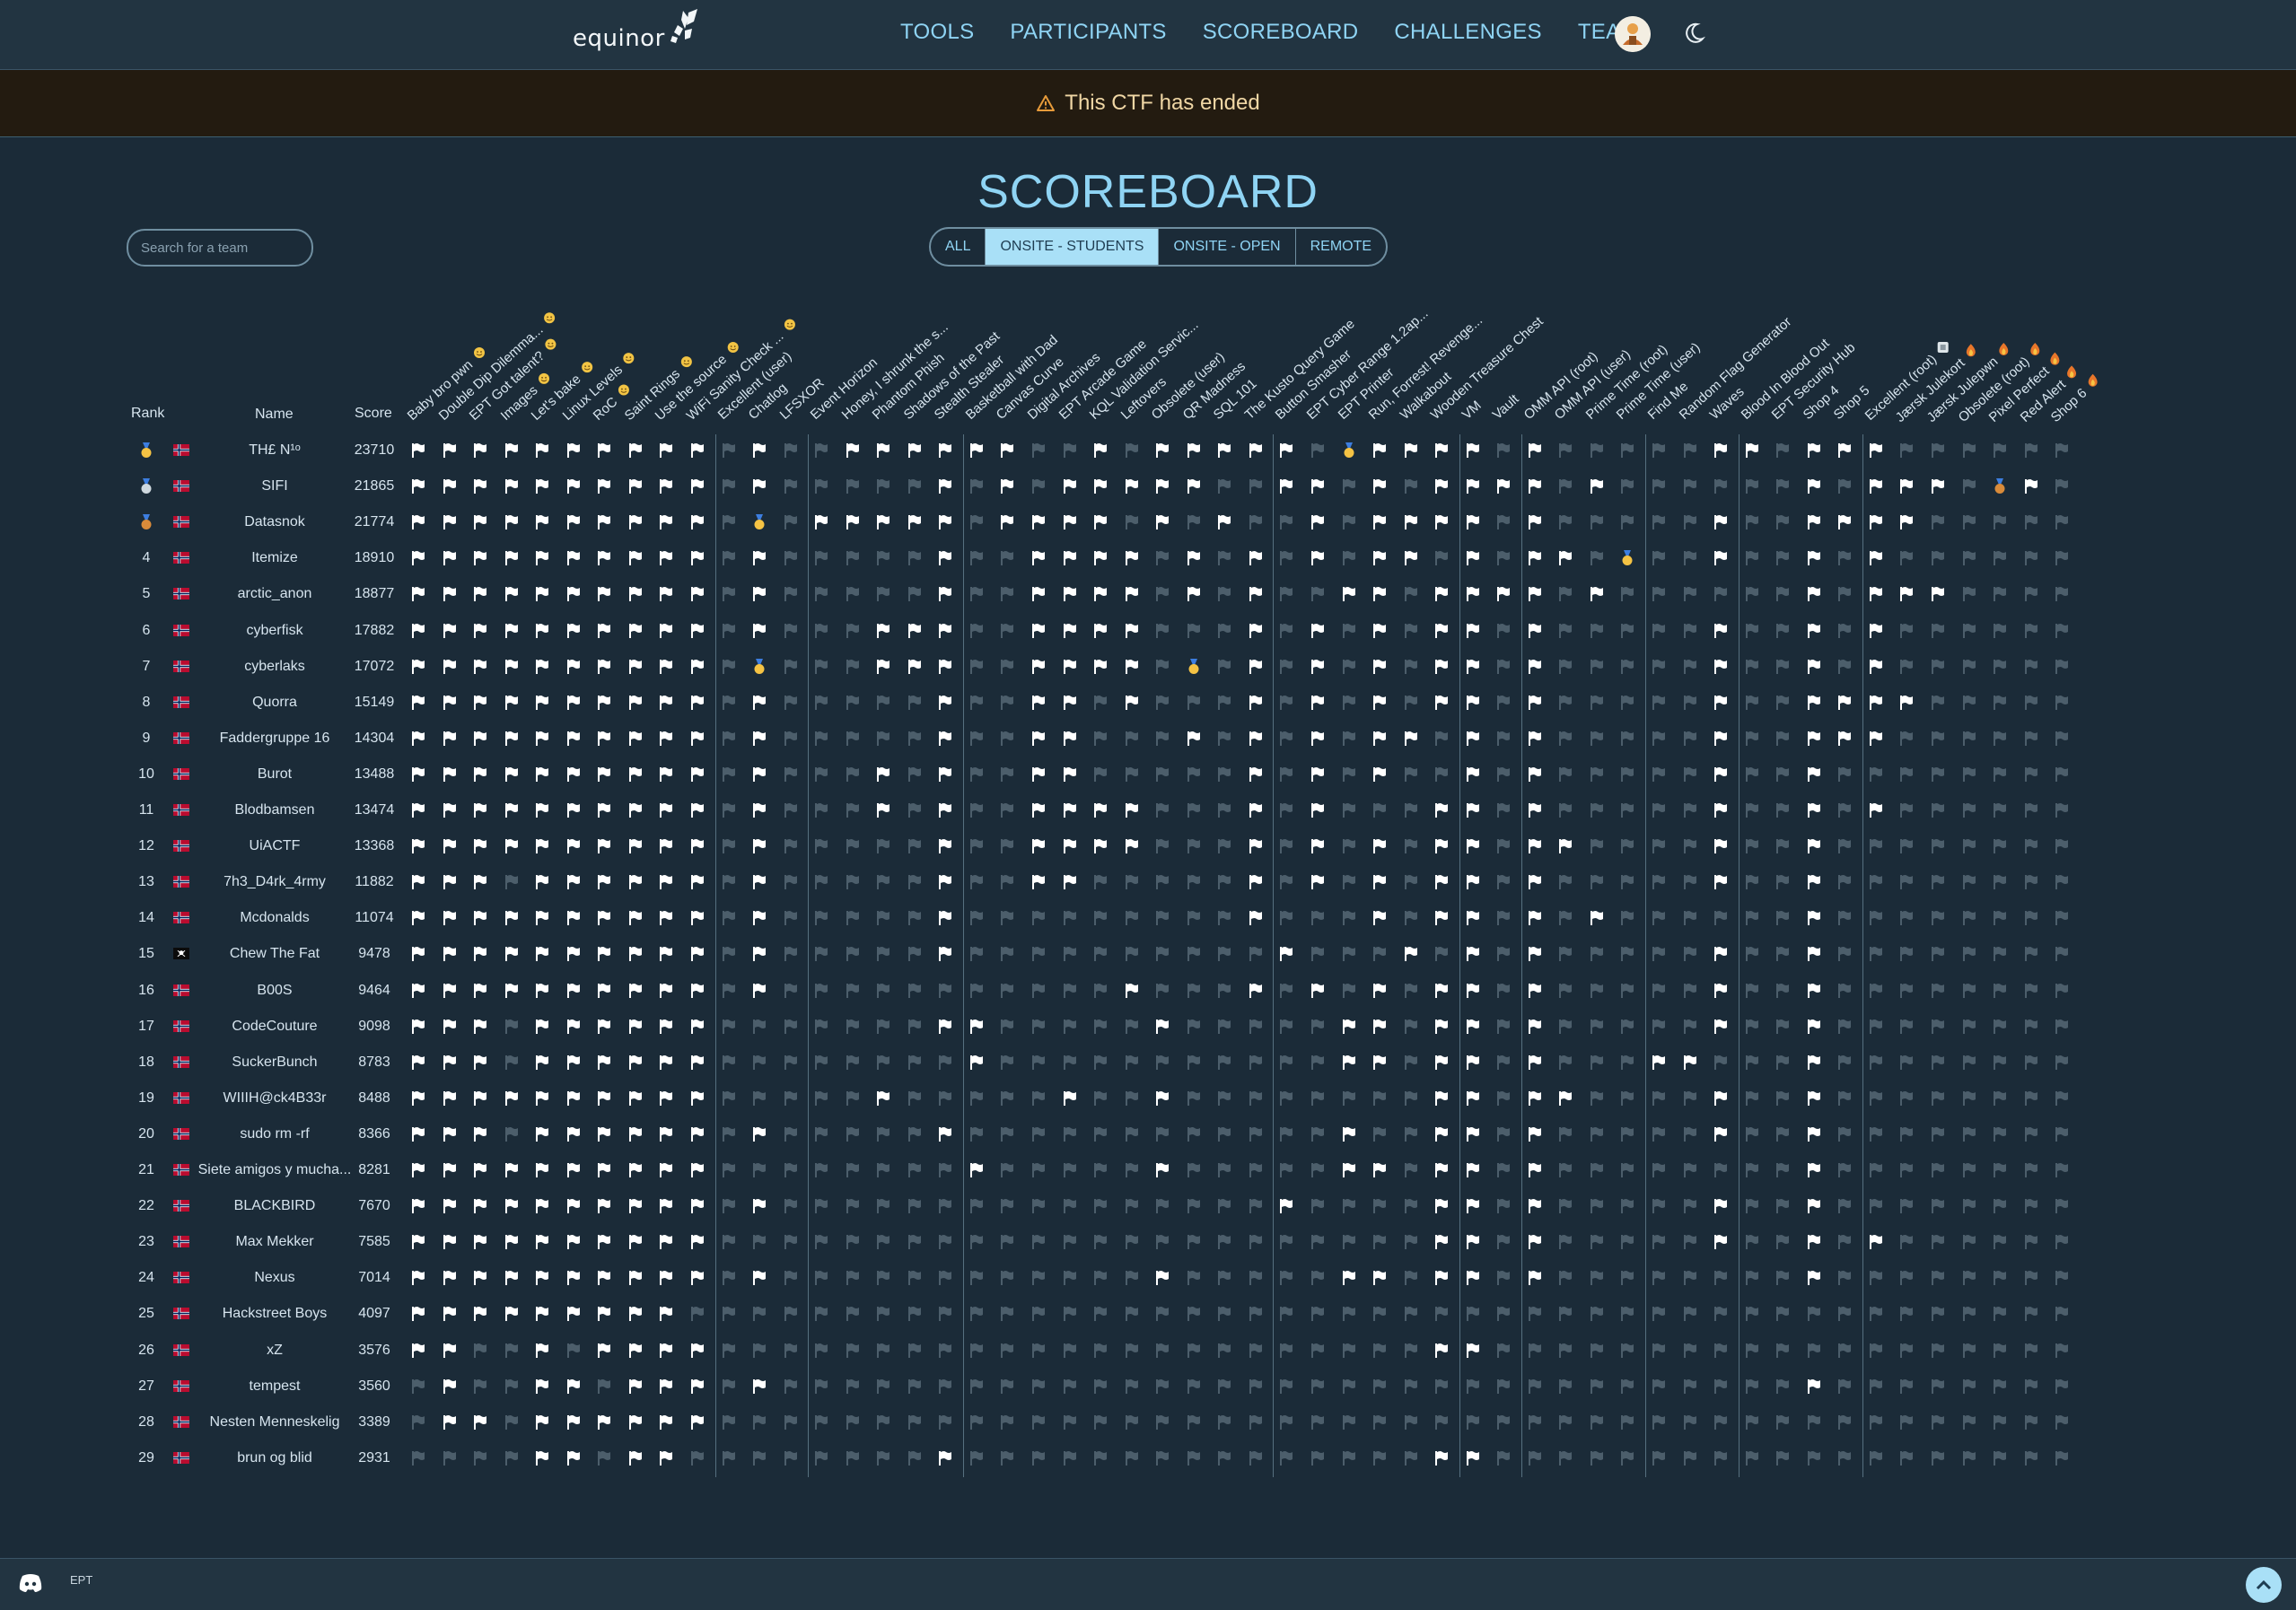 This screenshot has height=1610, width=2296. I want to click on team-name-link: Itemize, so click(274, 558).